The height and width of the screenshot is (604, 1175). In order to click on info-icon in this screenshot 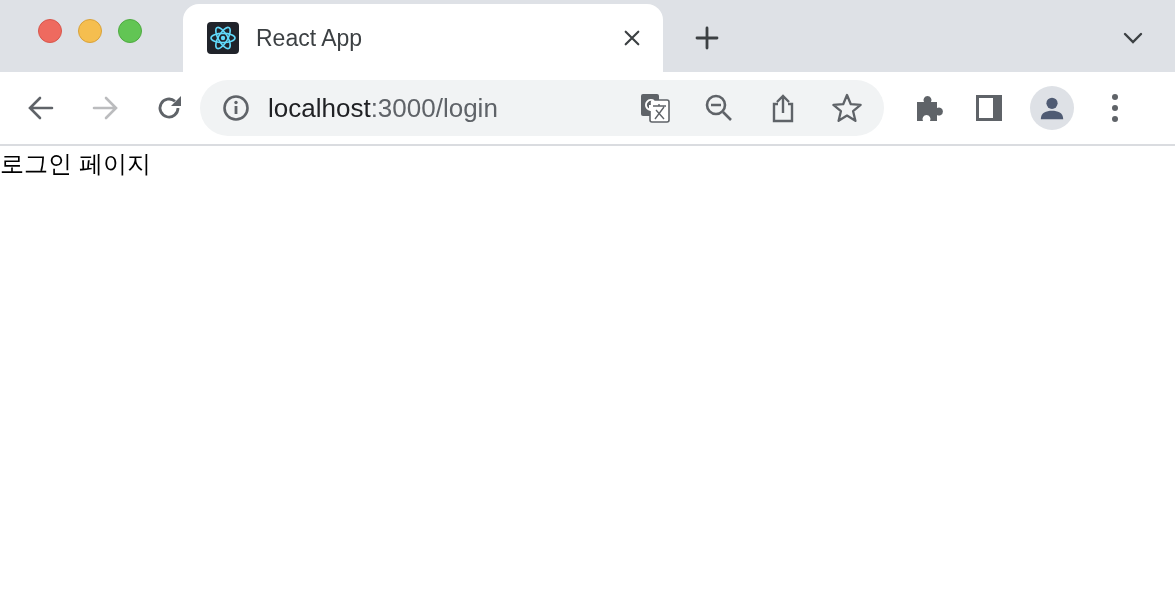, I will do `click(236, 108)`.